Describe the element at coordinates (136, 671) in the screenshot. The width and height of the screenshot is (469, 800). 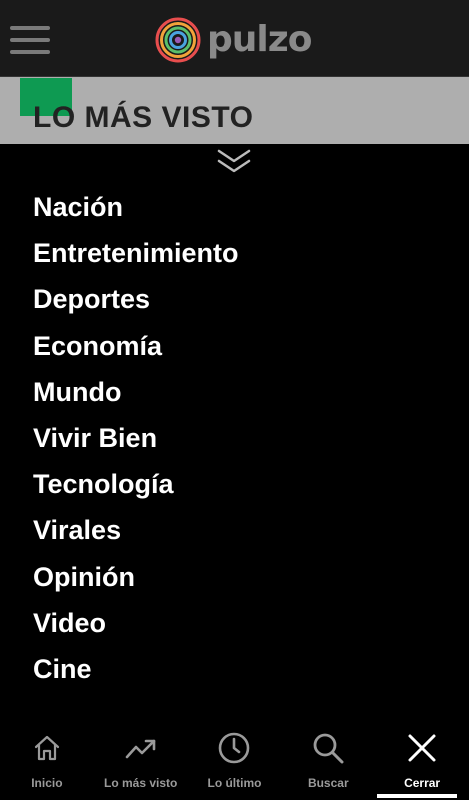
I see `menu-item-cine: Cine` at that location.